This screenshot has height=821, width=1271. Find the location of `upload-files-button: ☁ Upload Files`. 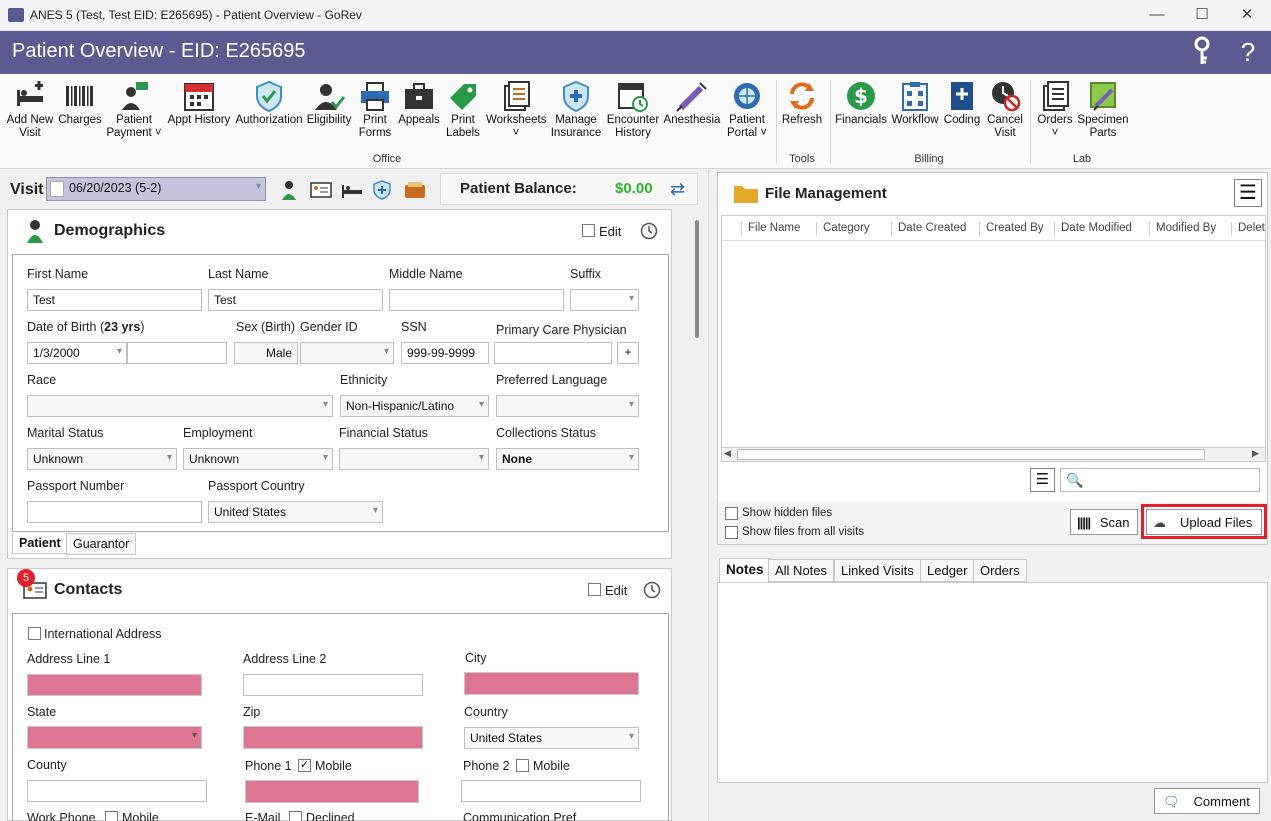

upload-files-button: ☁ Upload Files is located at coordinates (1204, 522).